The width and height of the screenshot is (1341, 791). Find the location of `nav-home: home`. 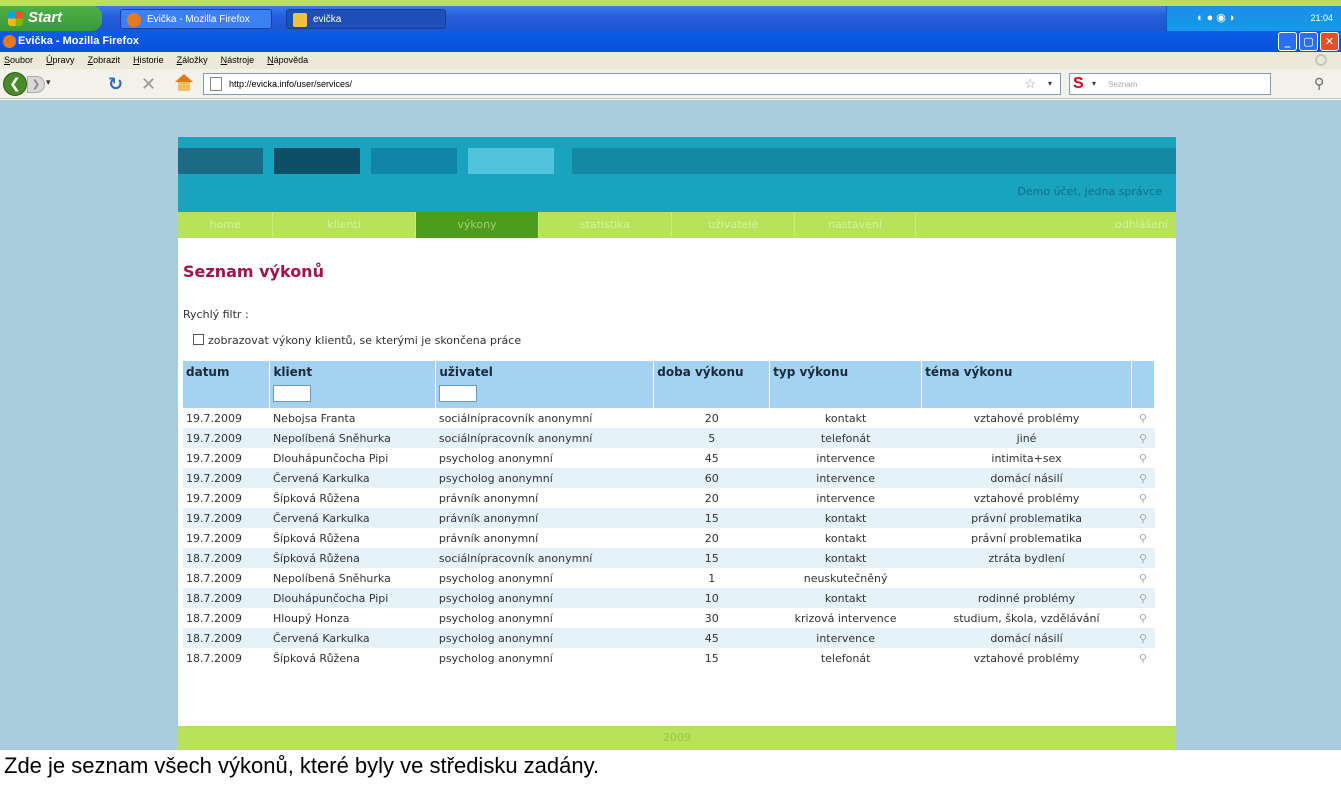

nav-home: home is located at coordinates (225, 225).